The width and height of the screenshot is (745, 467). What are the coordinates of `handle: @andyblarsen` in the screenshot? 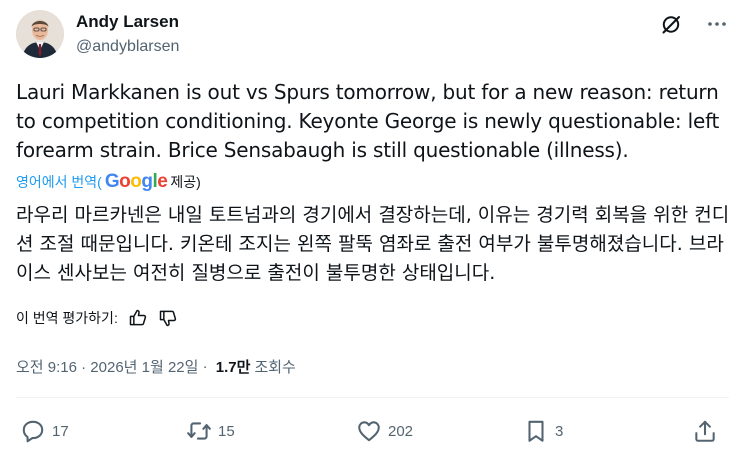 It's located at (127, 47).